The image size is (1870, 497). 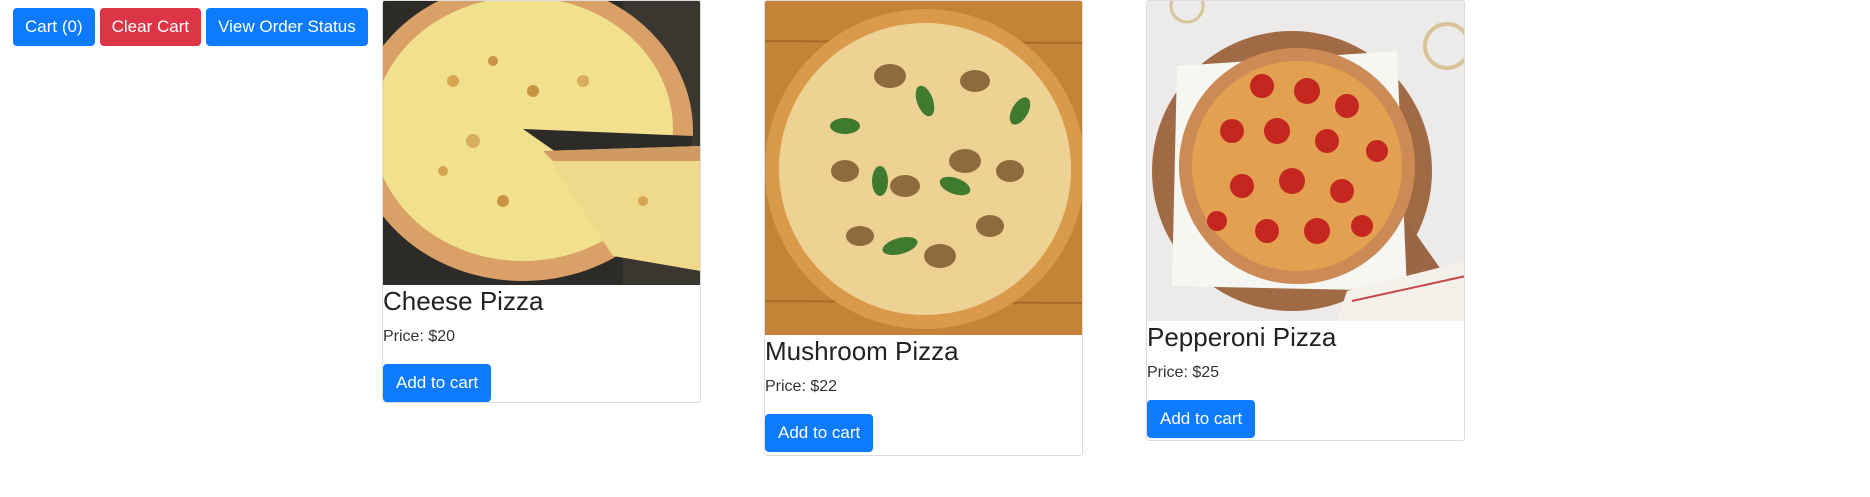 What do you see at coordinates (419, 336) in the screenshot?
I see `product-price: Price: $20` at bounding box center [419, 336].